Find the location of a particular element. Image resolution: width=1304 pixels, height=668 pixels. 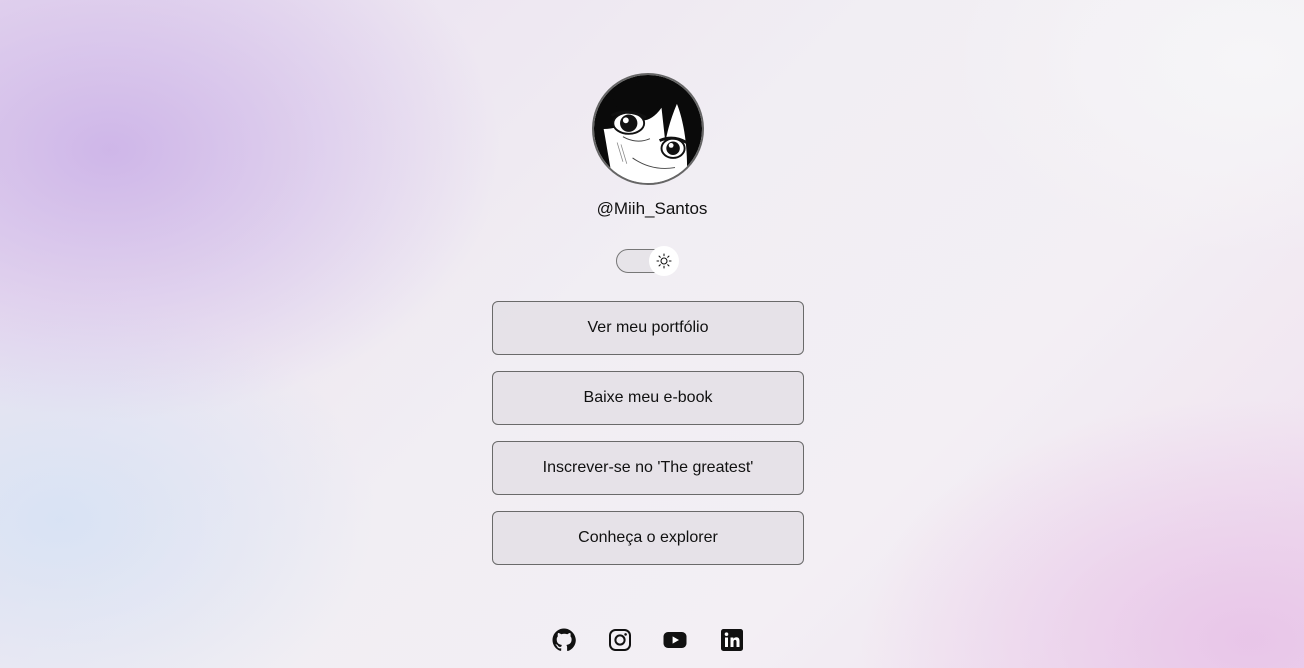

avatar-portrait-image is located at coordinates (648, 129).